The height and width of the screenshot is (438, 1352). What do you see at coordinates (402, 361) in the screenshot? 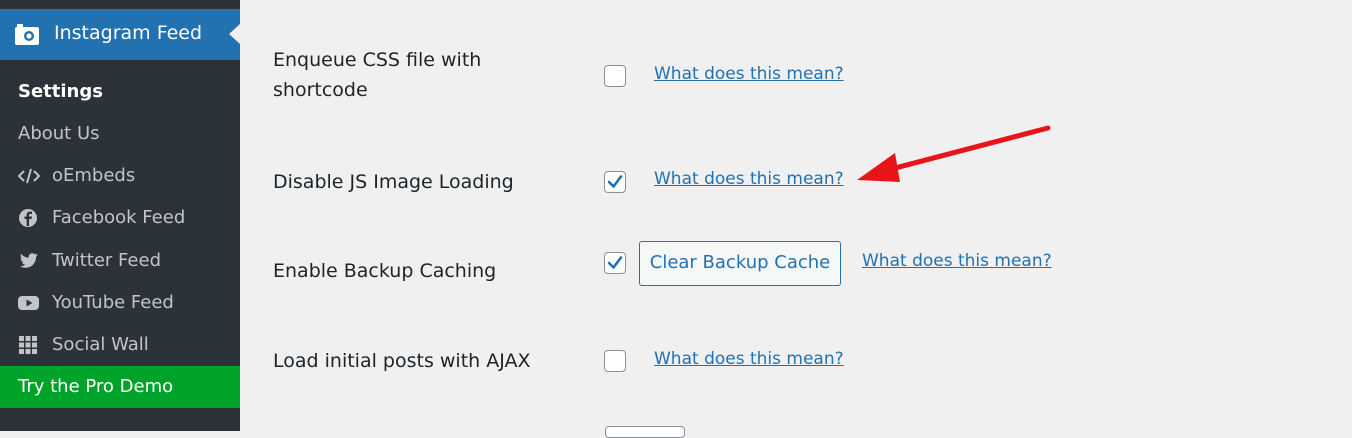
I see `setting-label-ajax-load: Load initial posts with AJAX` at bounding box center [402, 361].